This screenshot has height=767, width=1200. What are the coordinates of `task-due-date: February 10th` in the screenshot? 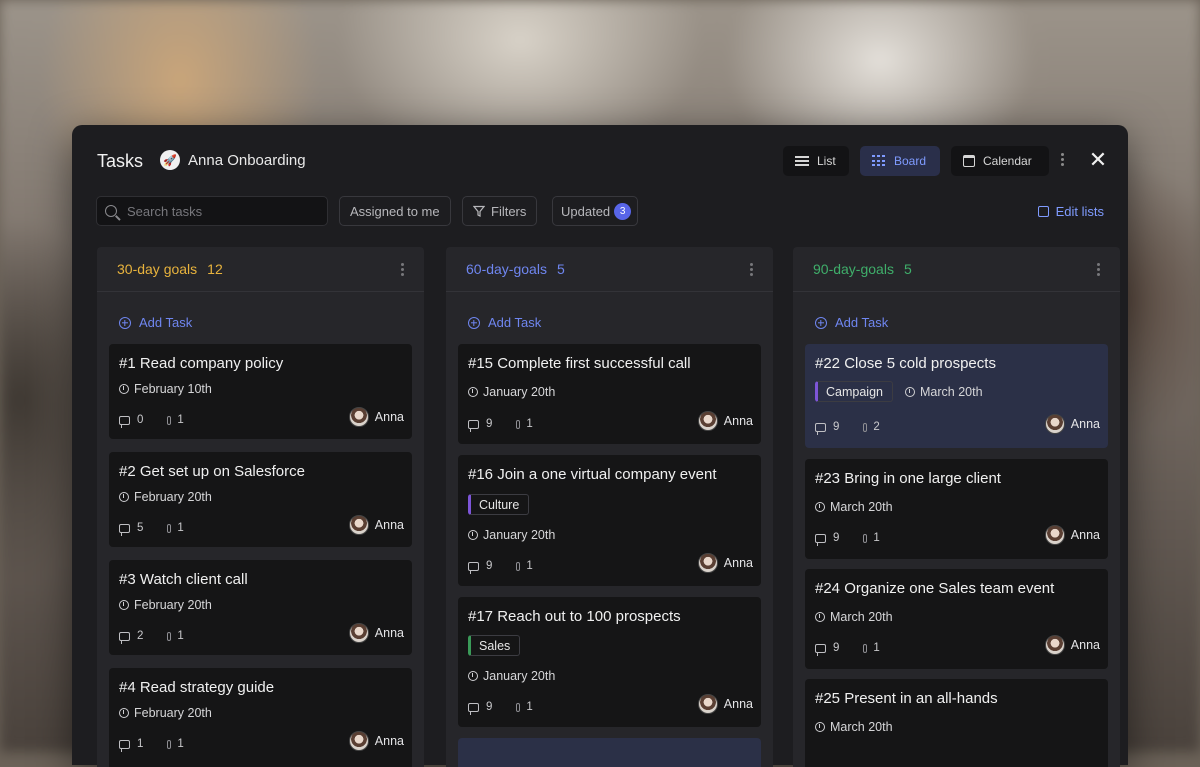 It's located at (165, 389).